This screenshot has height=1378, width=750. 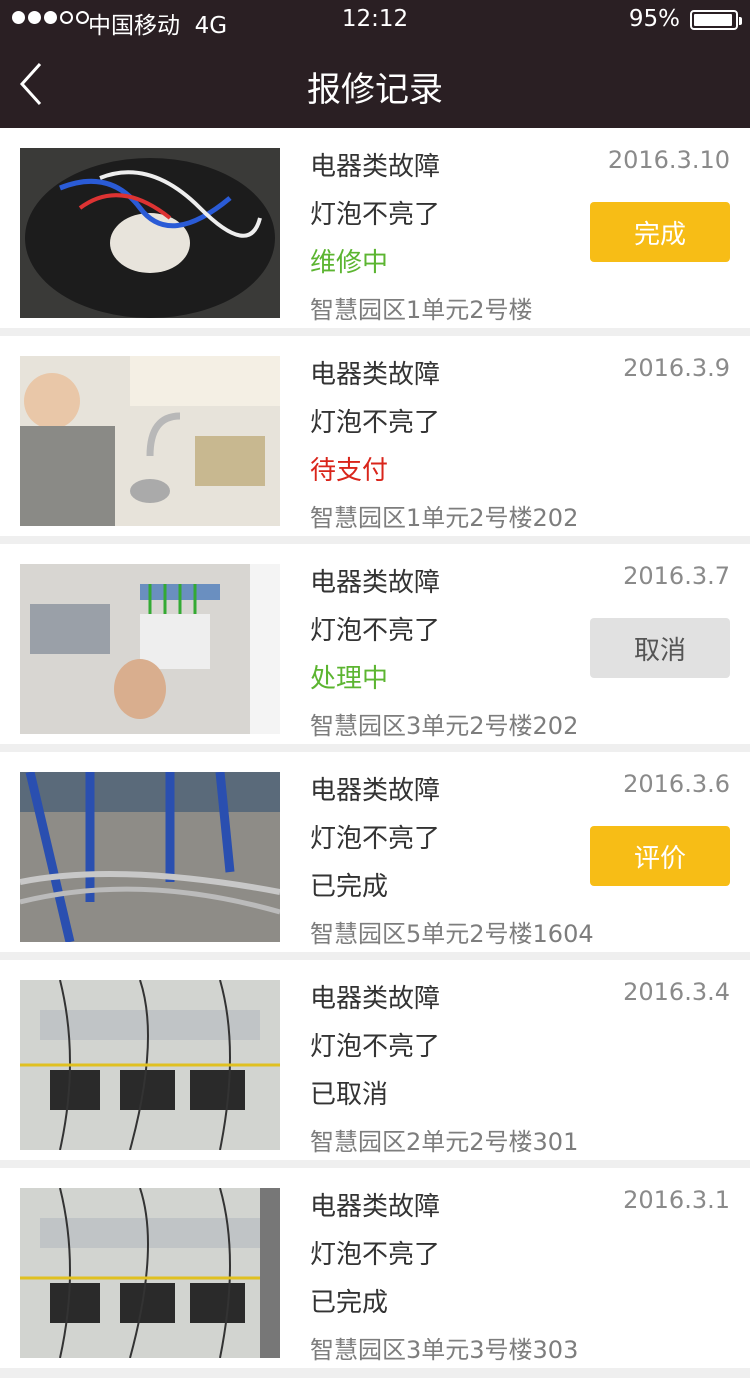 I want to click on record-date: 2016.3.7, so click(x=676, y=576).